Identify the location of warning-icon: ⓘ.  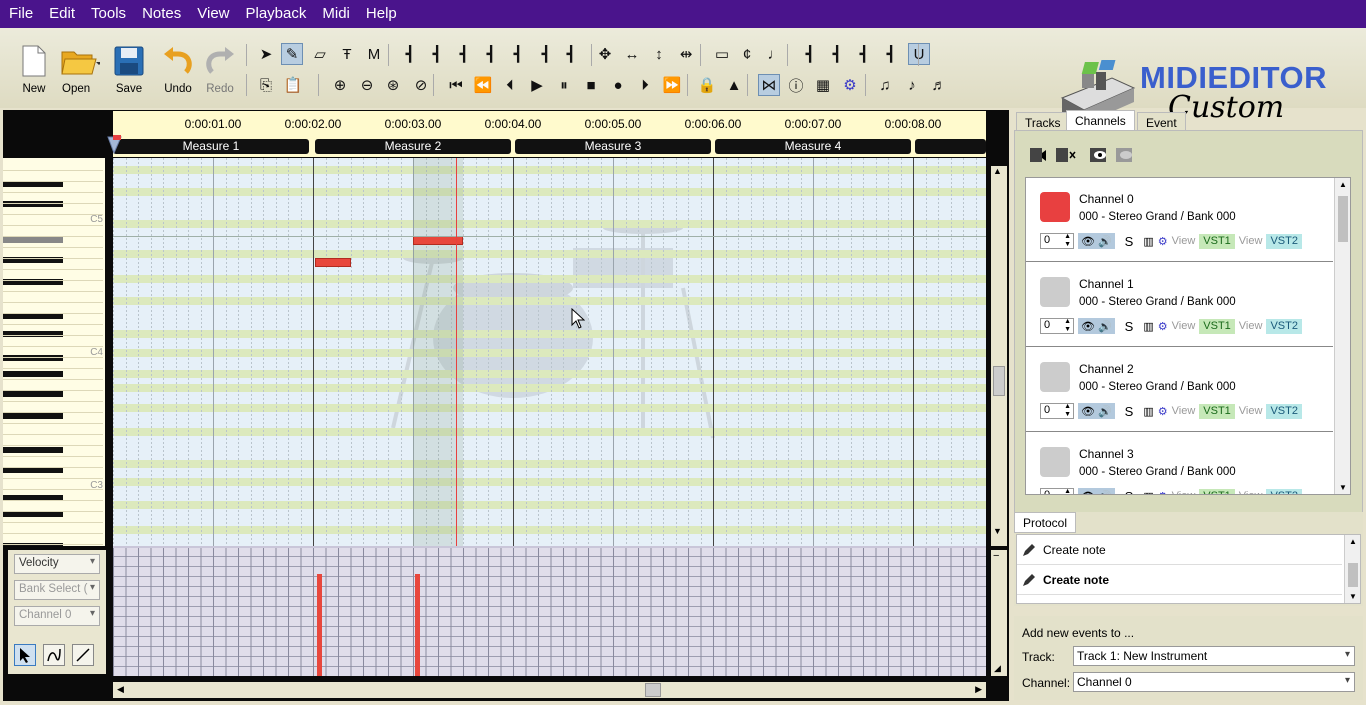
(796, 85).